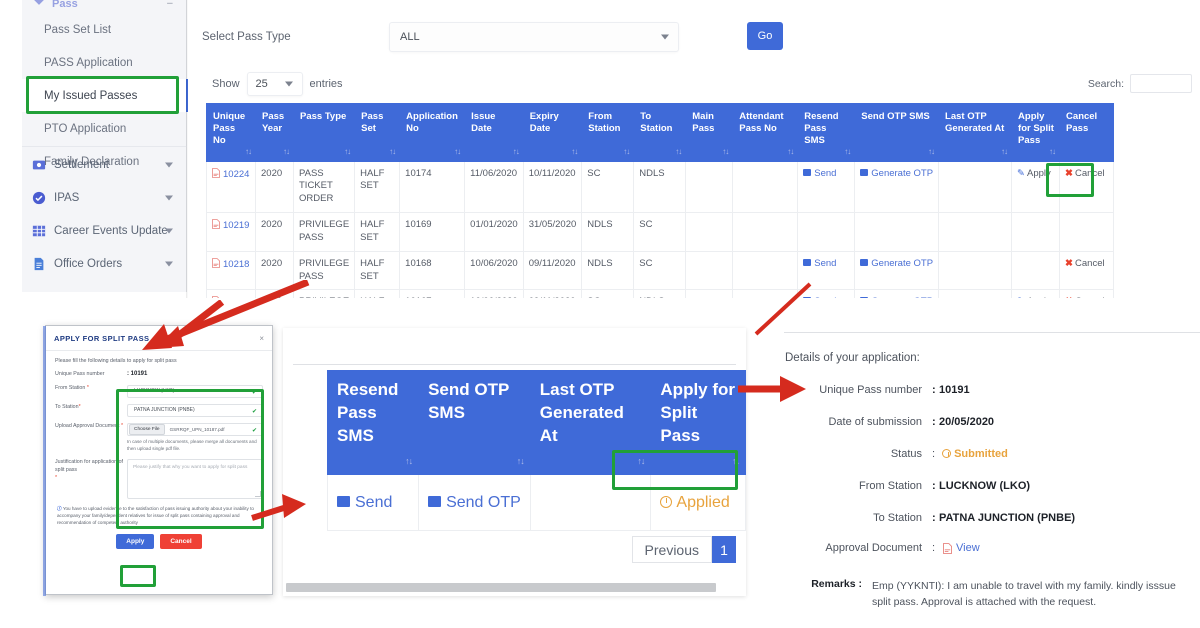 The width and height of the screenshot is (1200, 628). I want to click on pagination-page-1: 1, so click(724, 549).